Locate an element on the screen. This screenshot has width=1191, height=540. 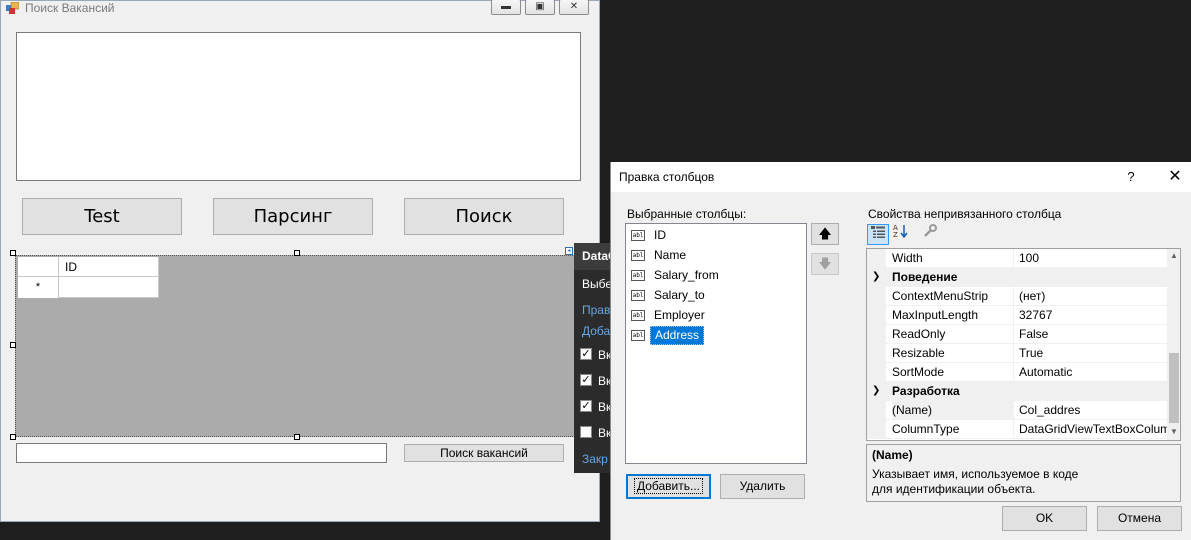
property-value: Automatic is located at coordinates (1093, 372).